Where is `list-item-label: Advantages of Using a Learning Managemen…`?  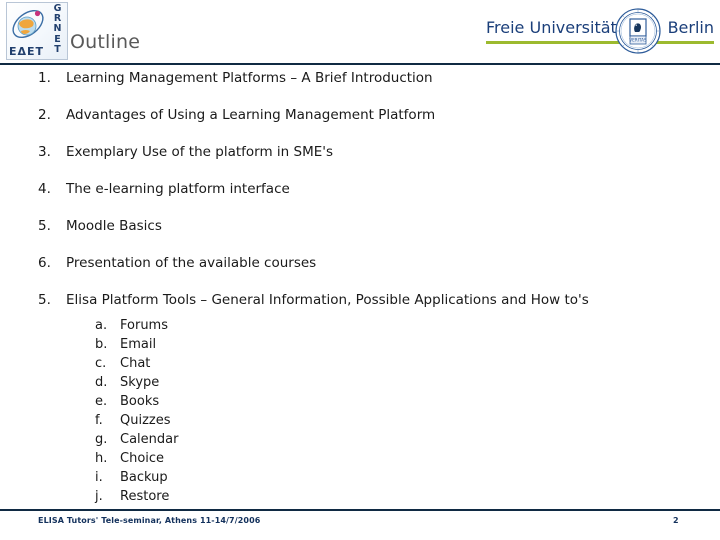 list-item-label: Advantages of Using a Learning Managemen… is located at coordinates (251, 115).